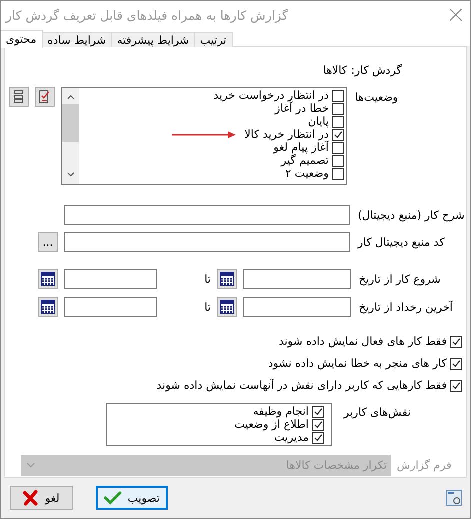 This screenshot has width=471, height=519. I want to click on option-label: فقط کار های فعال نمایش داده شوند, so click(362, 341).